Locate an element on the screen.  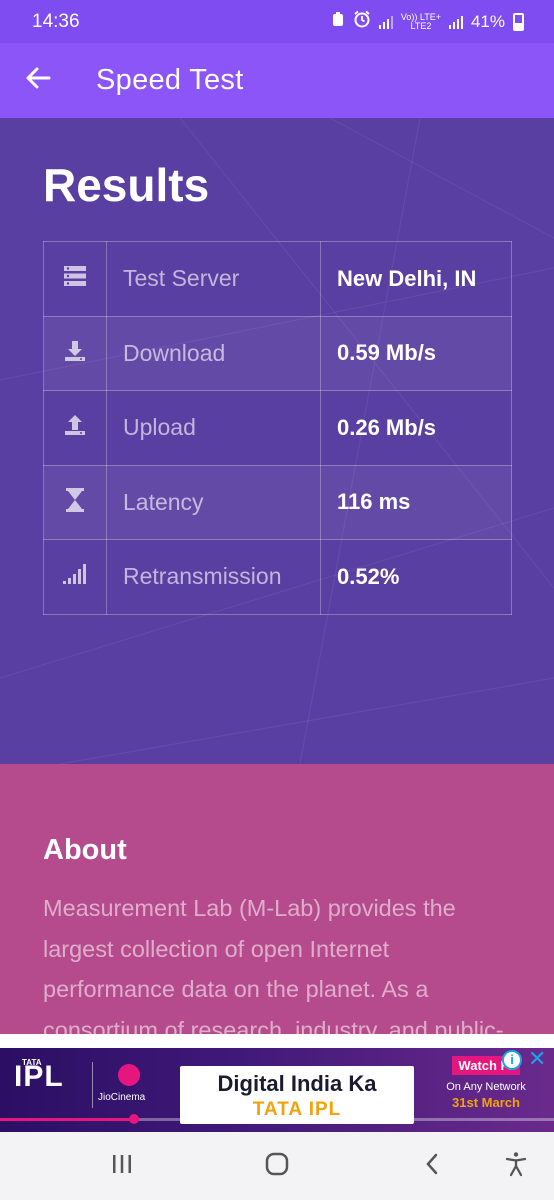
row-value: 0.52% is located at coordinates (416, 577).